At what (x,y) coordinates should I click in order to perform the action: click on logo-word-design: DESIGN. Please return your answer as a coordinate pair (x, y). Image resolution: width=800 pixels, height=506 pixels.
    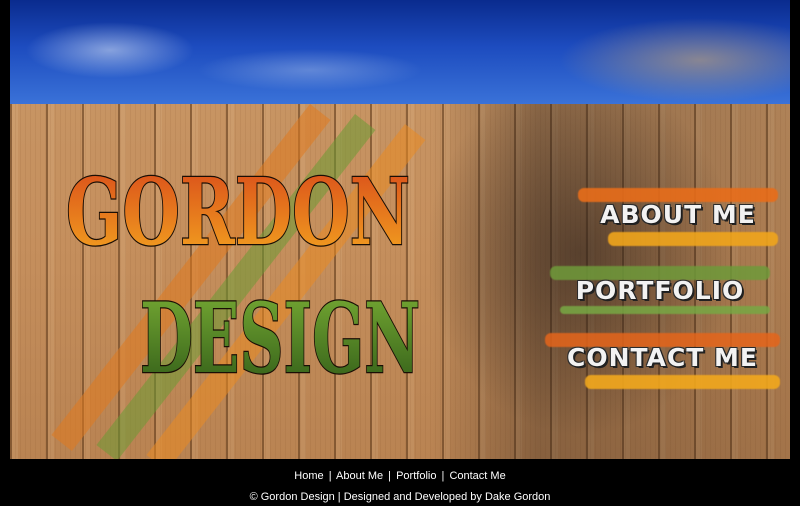
    Looking at the image, I should click on (280, 338).